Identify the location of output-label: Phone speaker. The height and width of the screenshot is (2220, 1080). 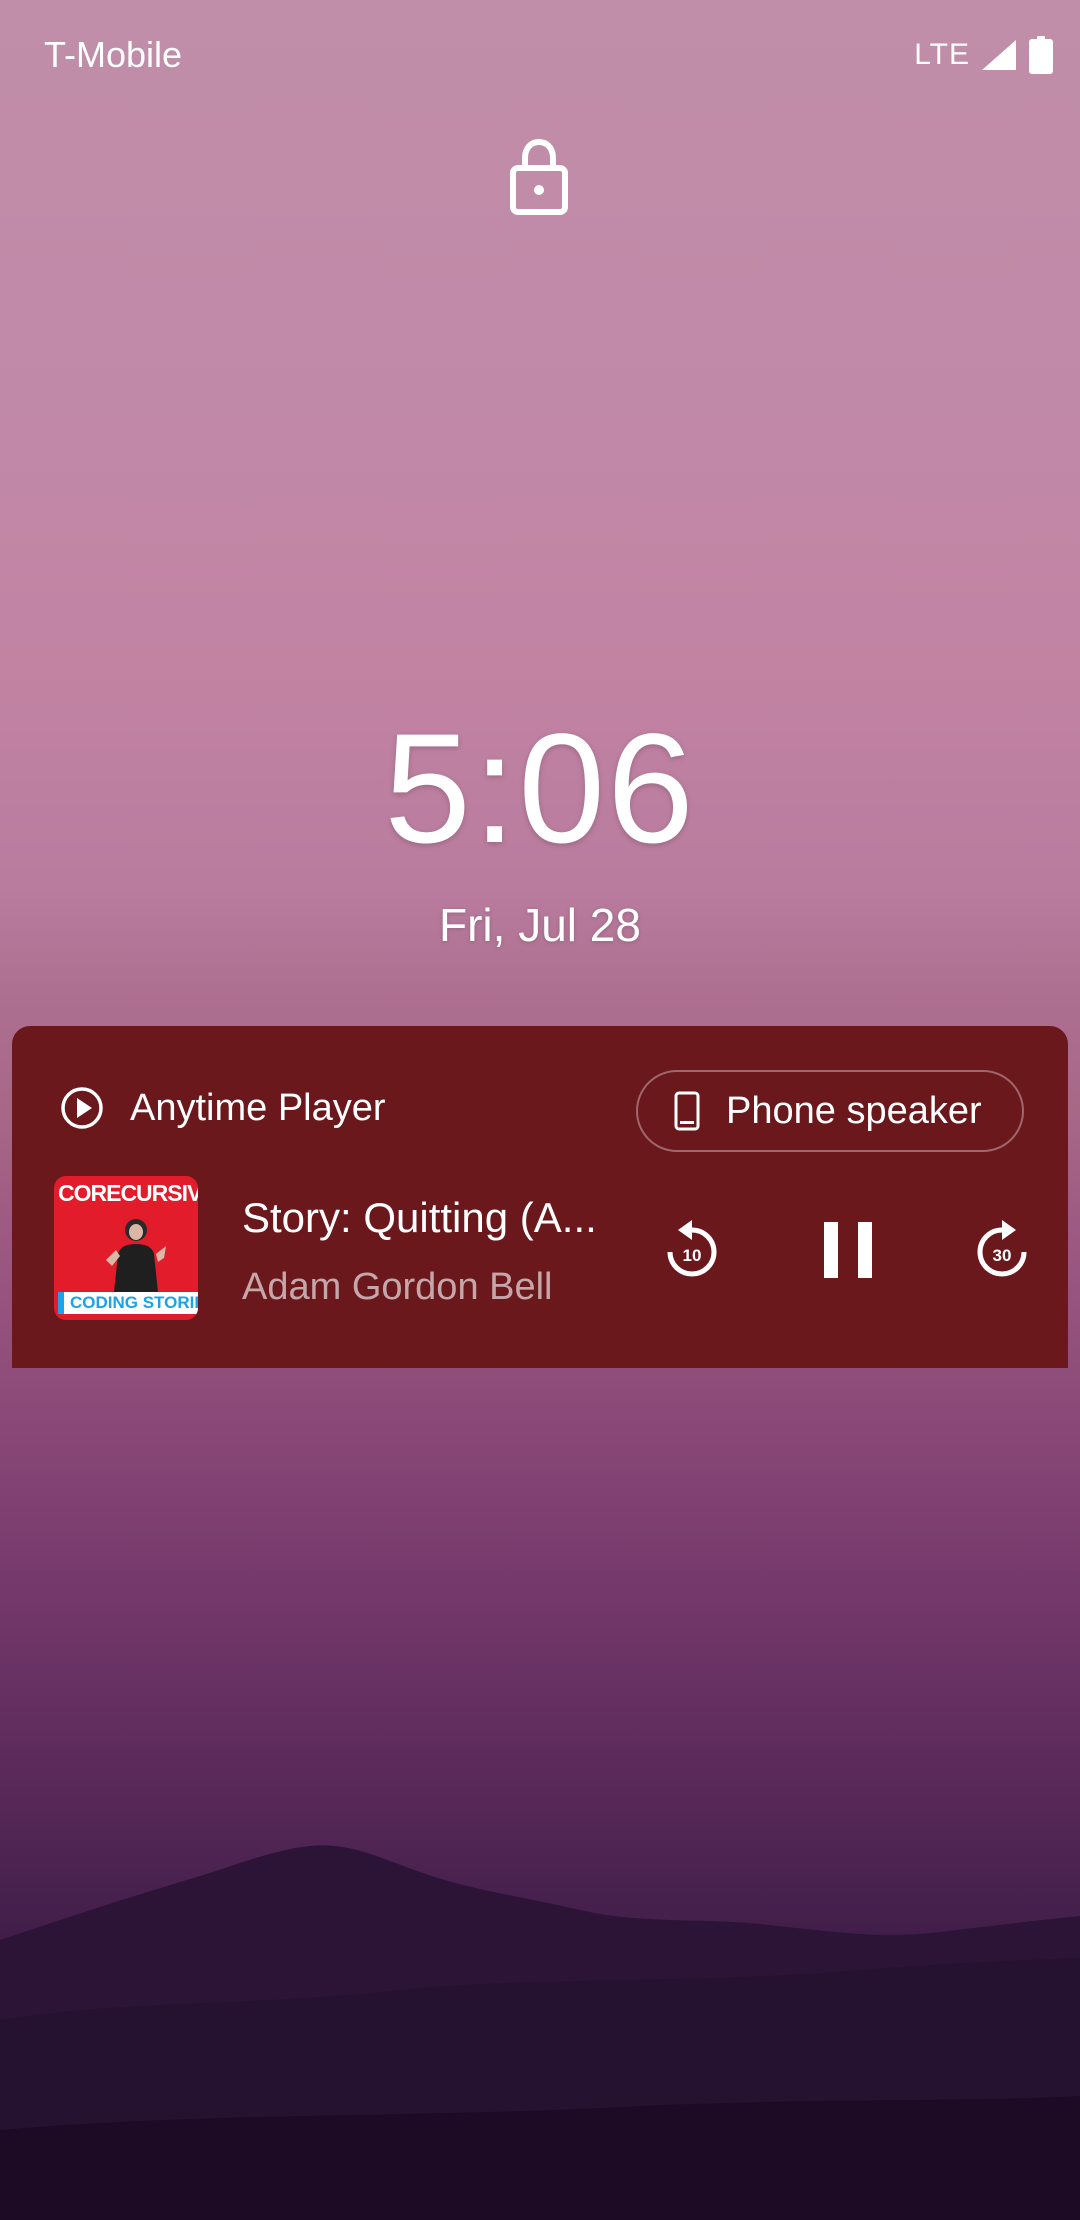
(854, 1110).